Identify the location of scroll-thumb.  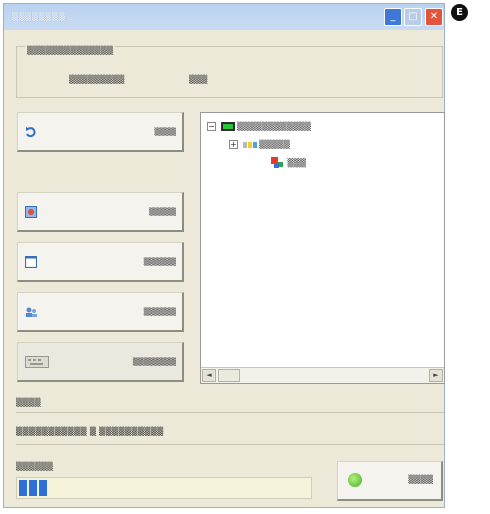
(229, 375).